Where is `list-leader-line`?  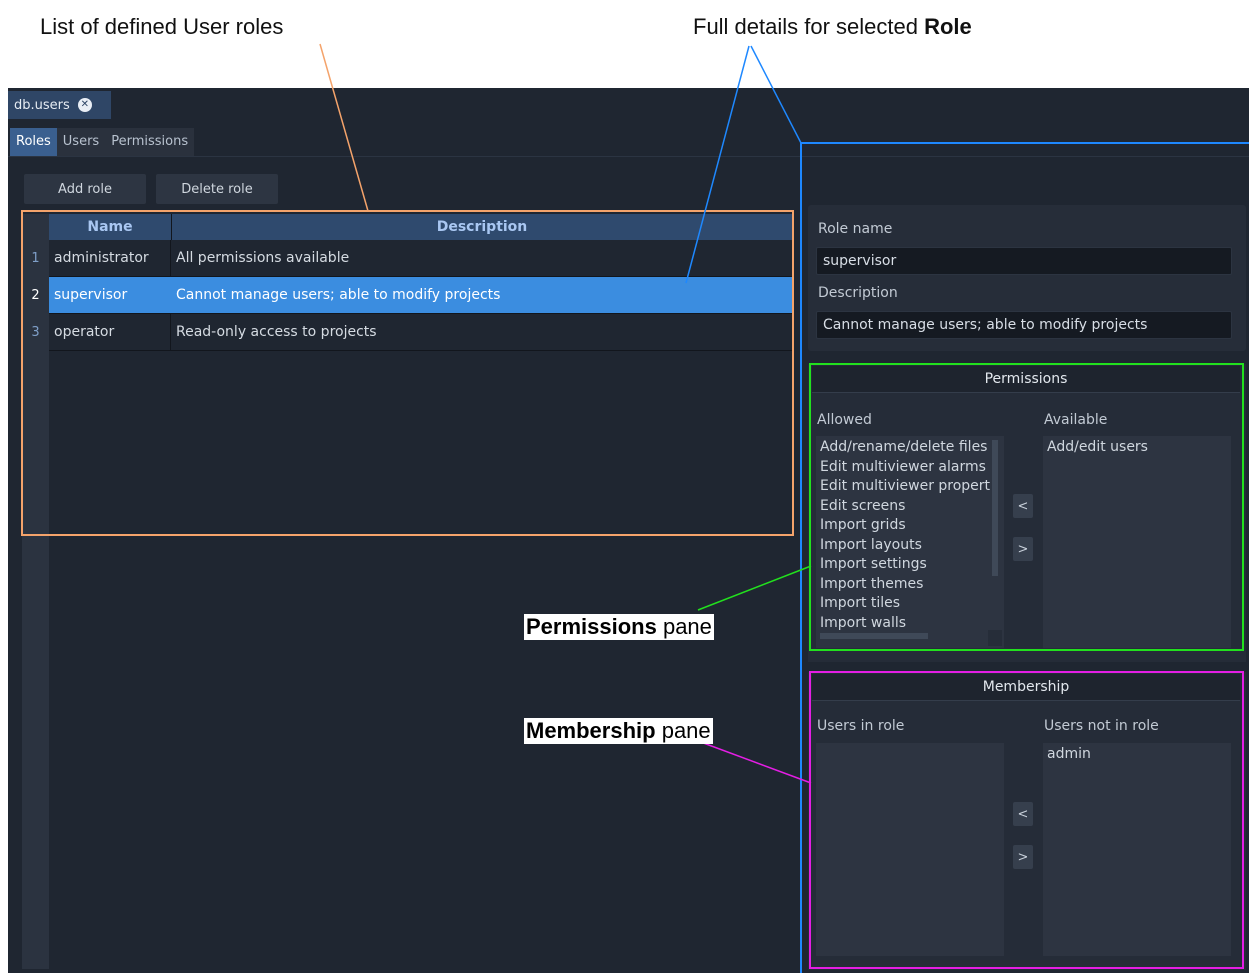
list-leader-line is located at coordinates (344, 127).